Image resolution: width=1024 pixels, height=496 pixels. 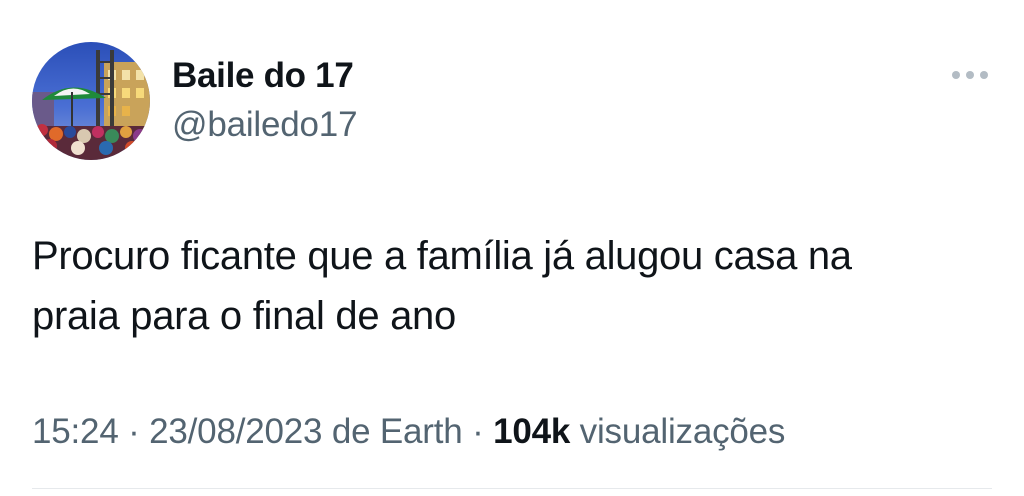 I want to click on author-handle: @bailedo17, so click(x=265, y=125).